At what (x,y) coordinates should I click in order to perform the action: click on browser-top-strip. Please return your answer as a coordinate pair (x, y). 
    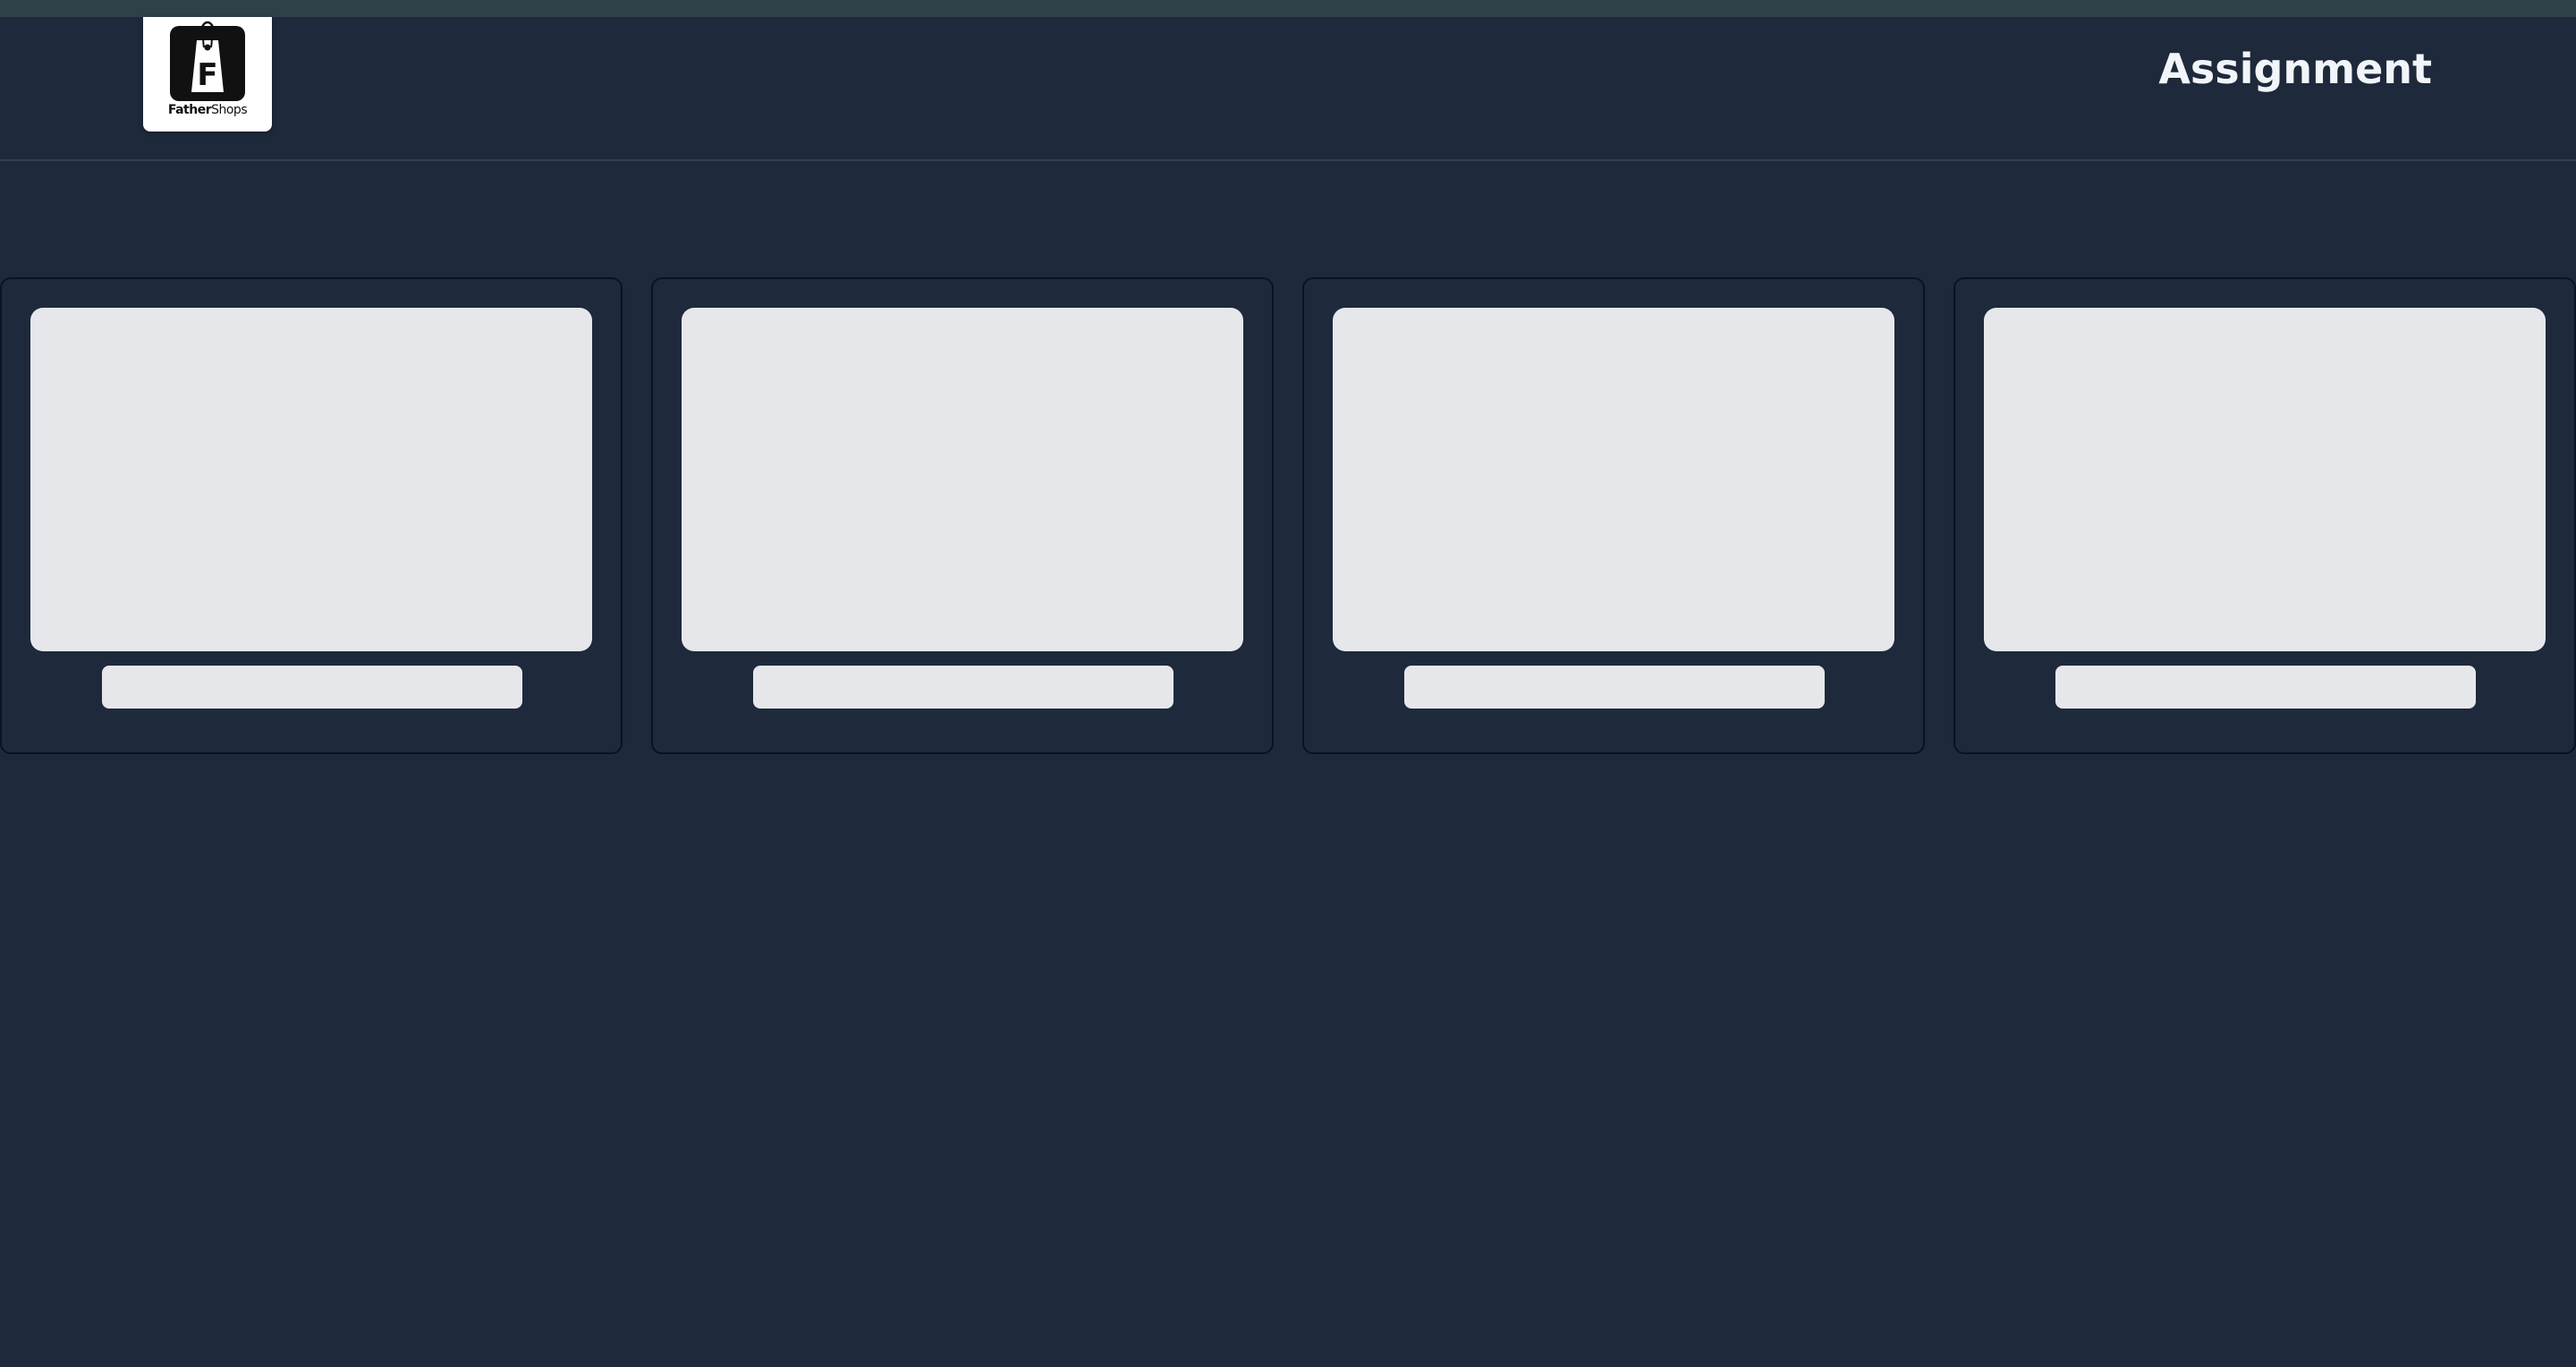
    Looking at the image, I should click on (1288, 8).